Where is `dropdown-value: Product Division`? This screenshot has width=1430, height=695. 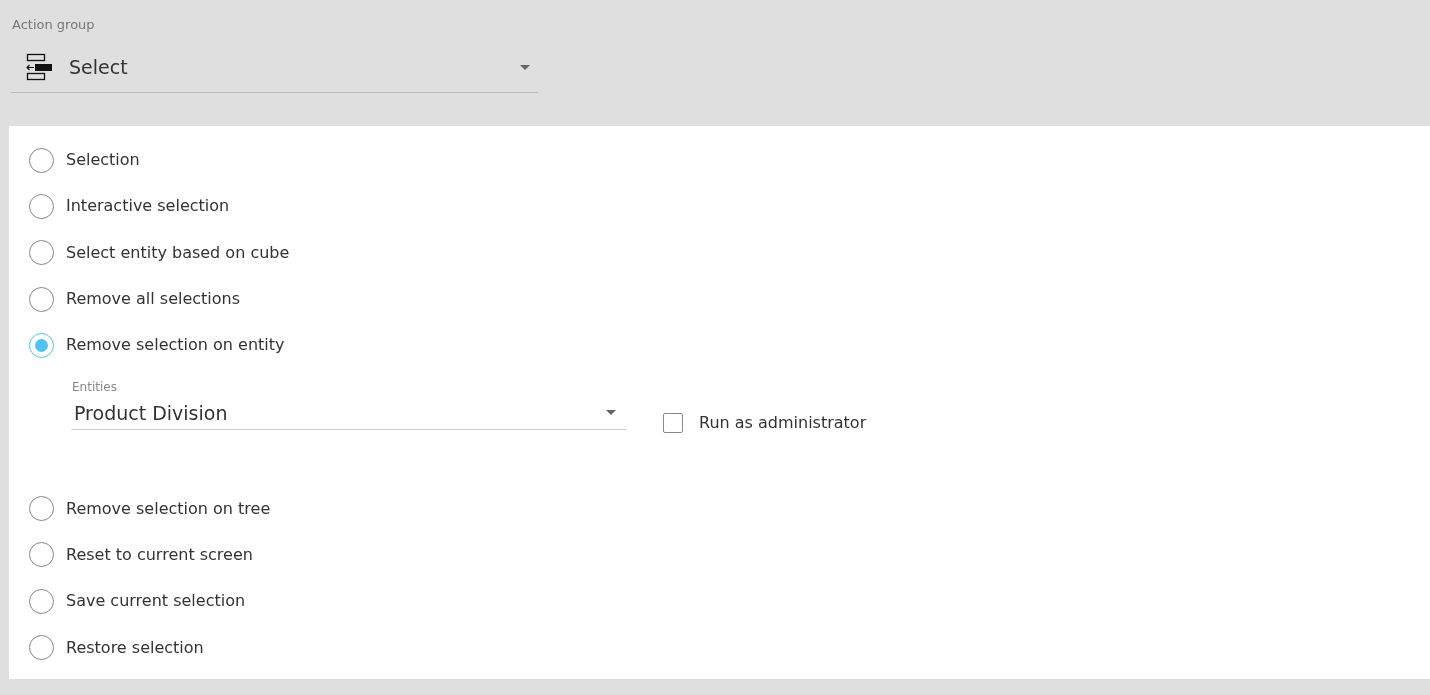 dropdown-value: Product Division is located at coordinates (151, 413).